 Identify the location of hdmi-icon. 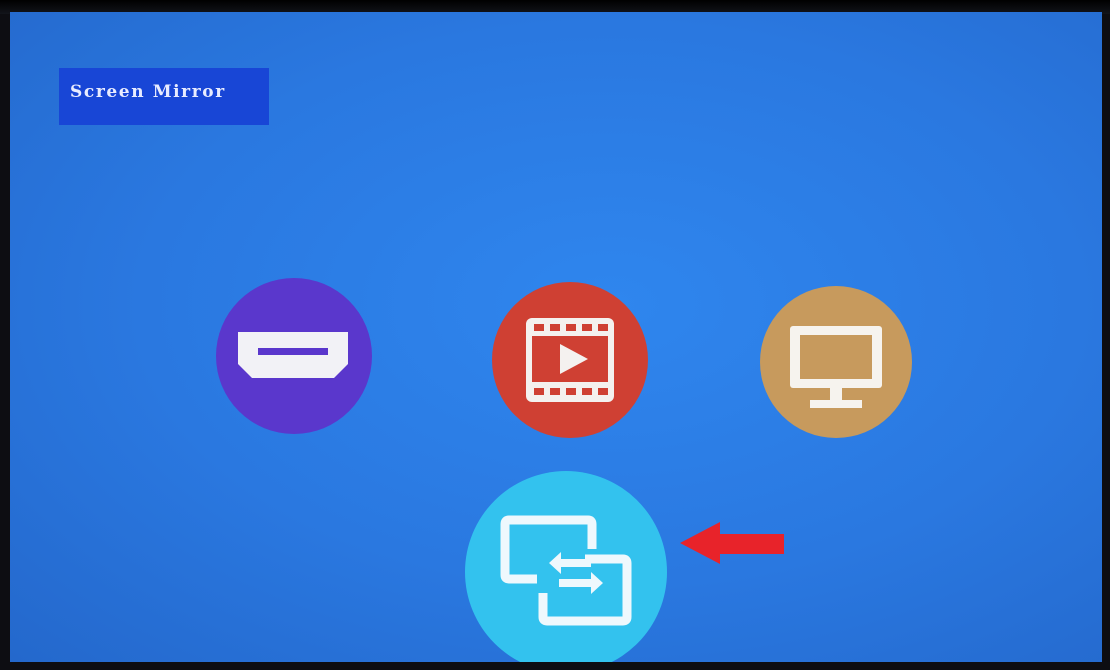
(293, 355).